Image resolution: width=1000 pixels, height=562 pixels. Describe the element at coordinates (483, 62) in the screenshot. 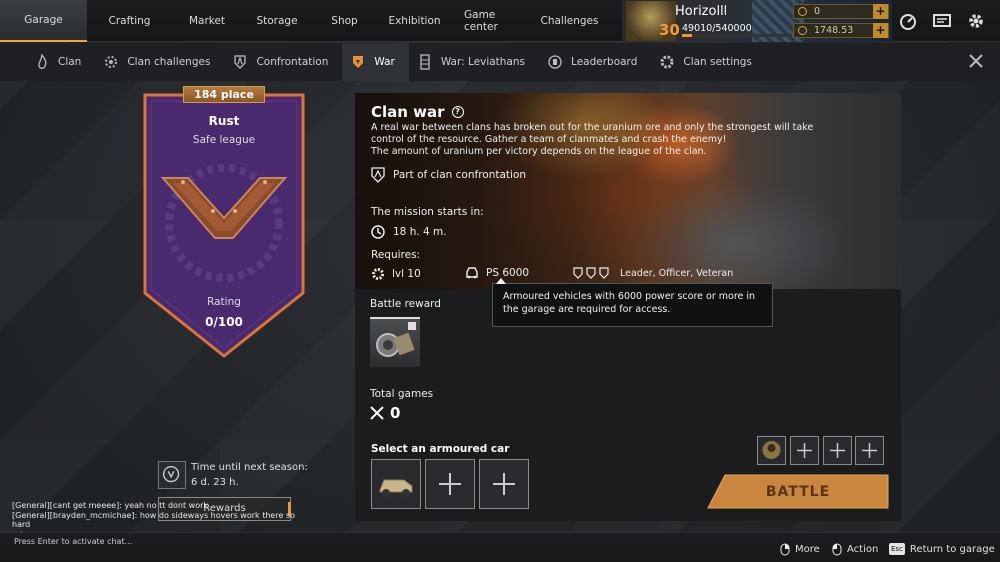

I see `subtab-label: War: Leviathans` at that location.